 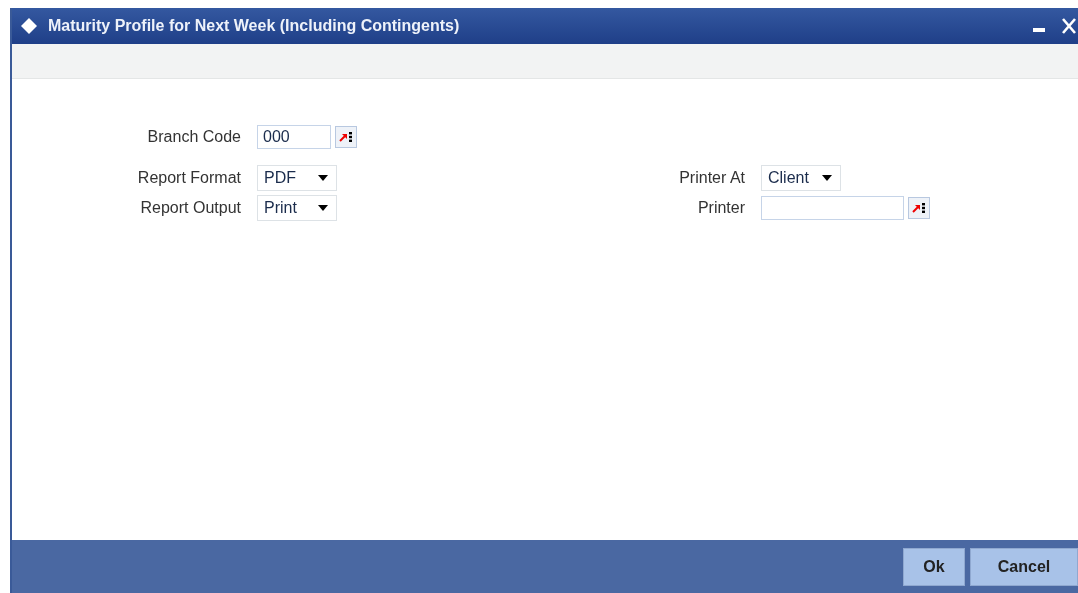 What do you see at coordinates (254, 26) in the screenshot?
I see `window-title: Maturity Profile for Next Week (Including Contingents)` at bounding box center [254, 26].